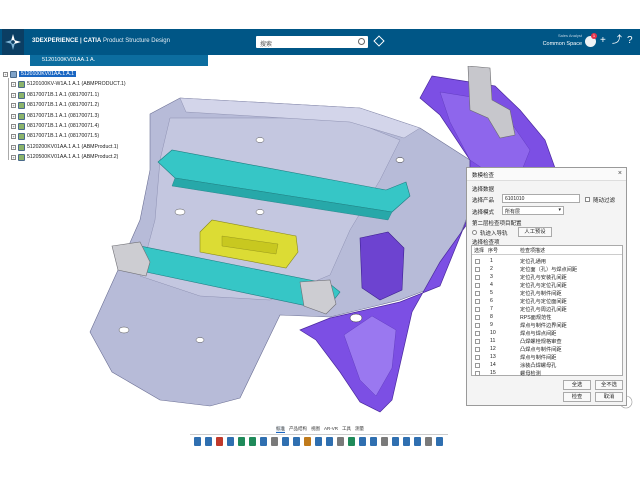 This screenshot has width=640, height=480. I want to click on row-index: 14, so click(493, 365).